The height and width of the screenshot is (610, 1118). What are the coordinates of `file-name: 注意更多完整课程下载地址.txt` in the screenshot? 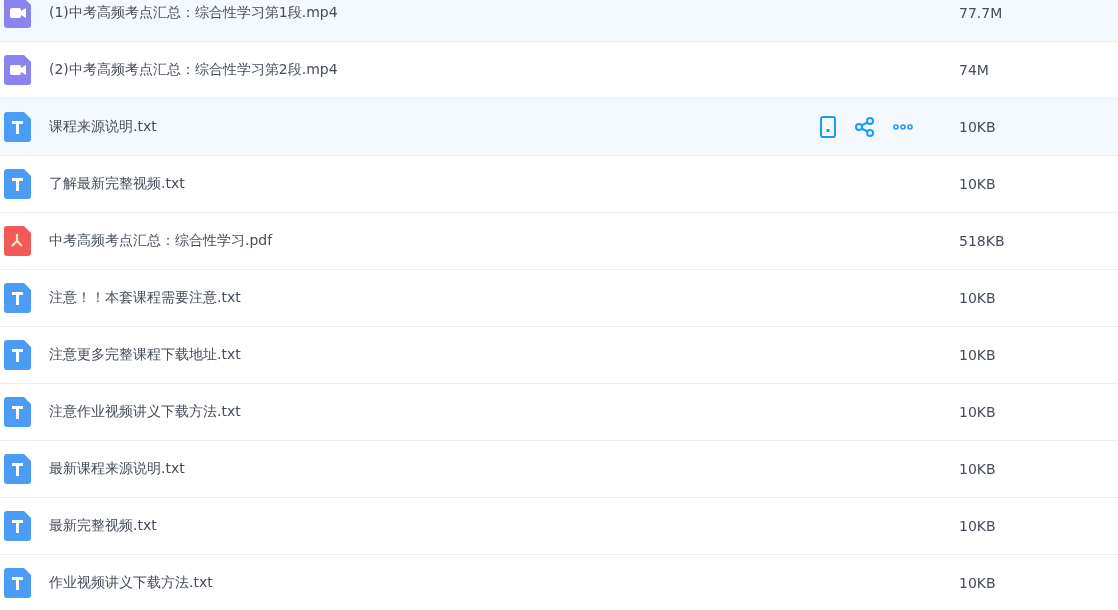 It's located at (145, 355).